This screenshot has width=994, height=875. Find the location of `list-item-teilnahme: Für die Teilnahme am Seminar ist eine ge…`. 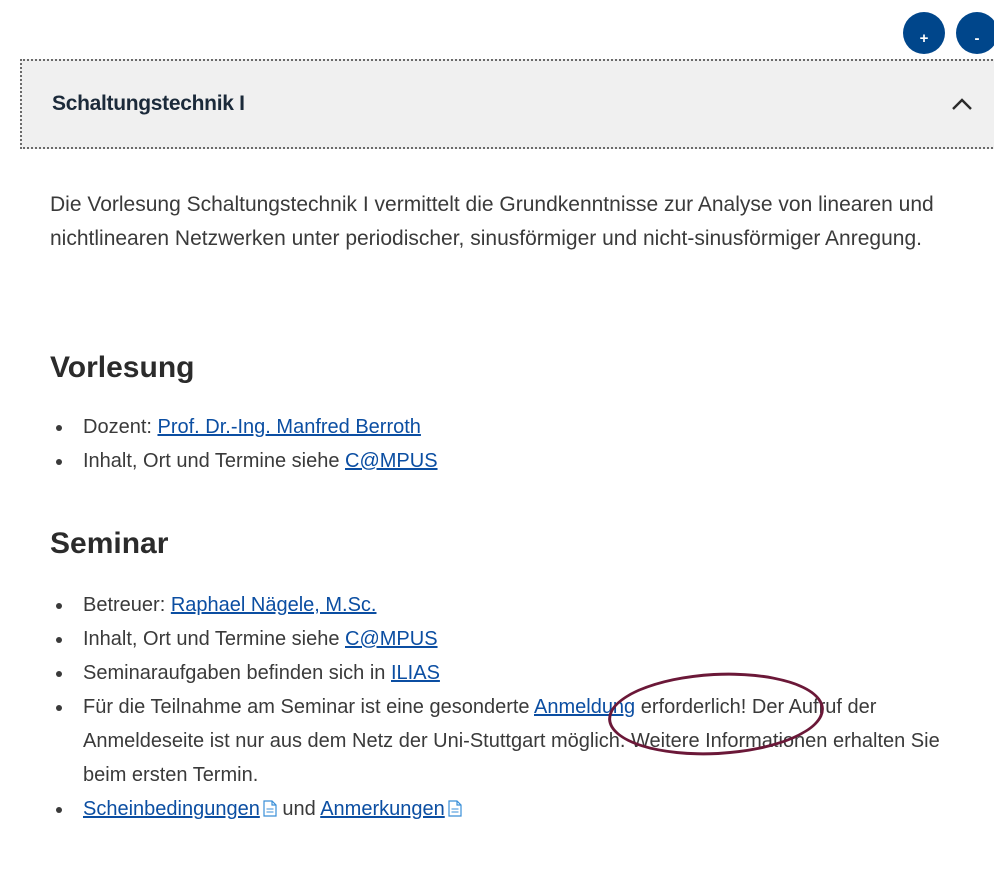

list-item-teilnahme: Für die Teilnahme am Seminar ist eine ge… is located at coordinates (515, 741).